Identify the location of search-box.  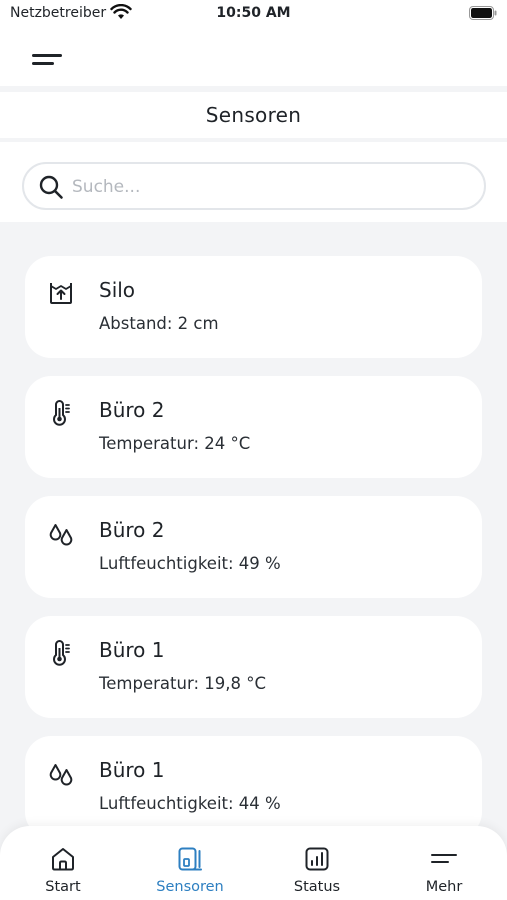
(254, 186).